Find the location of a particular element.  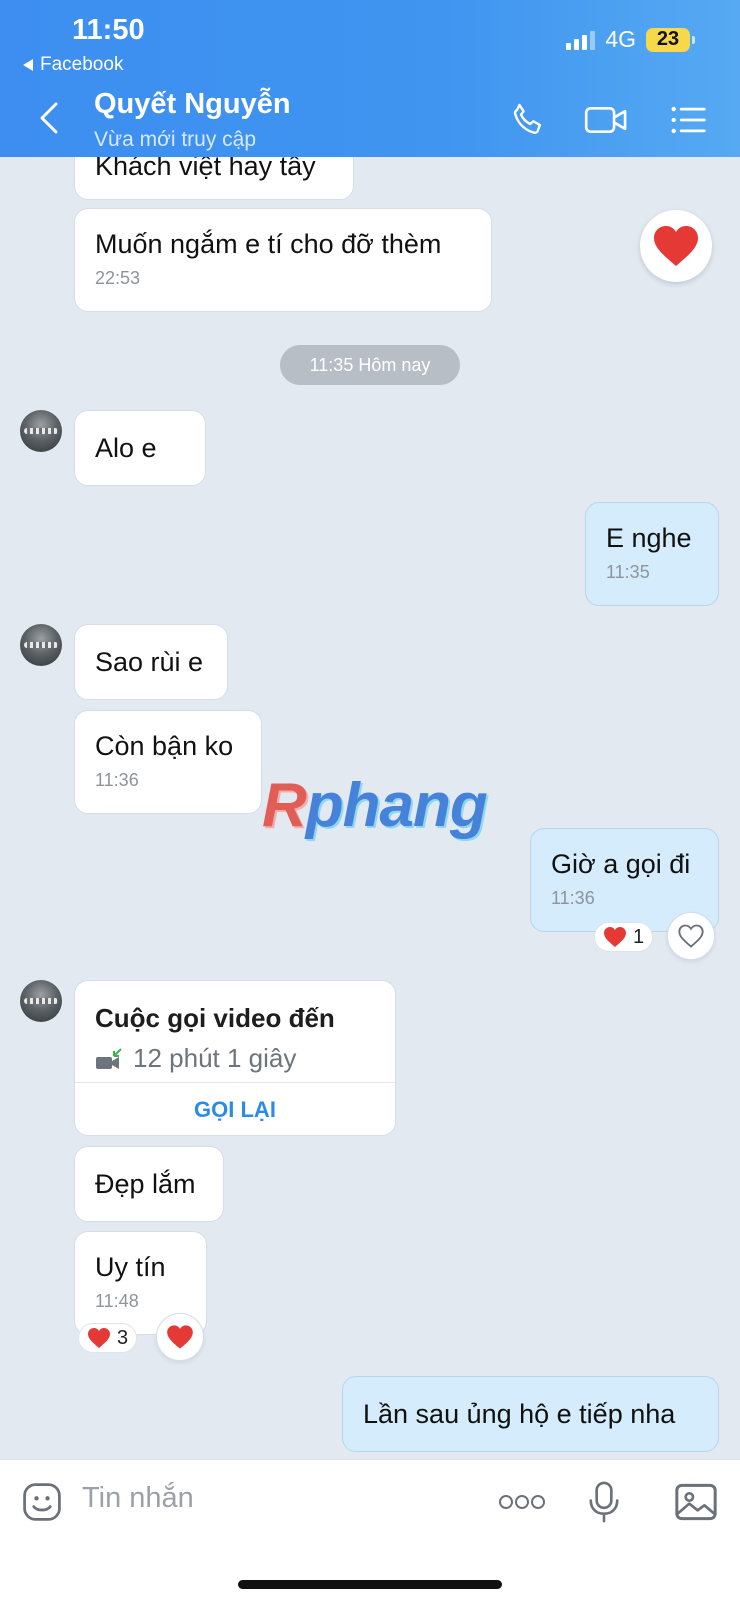

reaction-count: 3 is located at coordinates (108, 1338).